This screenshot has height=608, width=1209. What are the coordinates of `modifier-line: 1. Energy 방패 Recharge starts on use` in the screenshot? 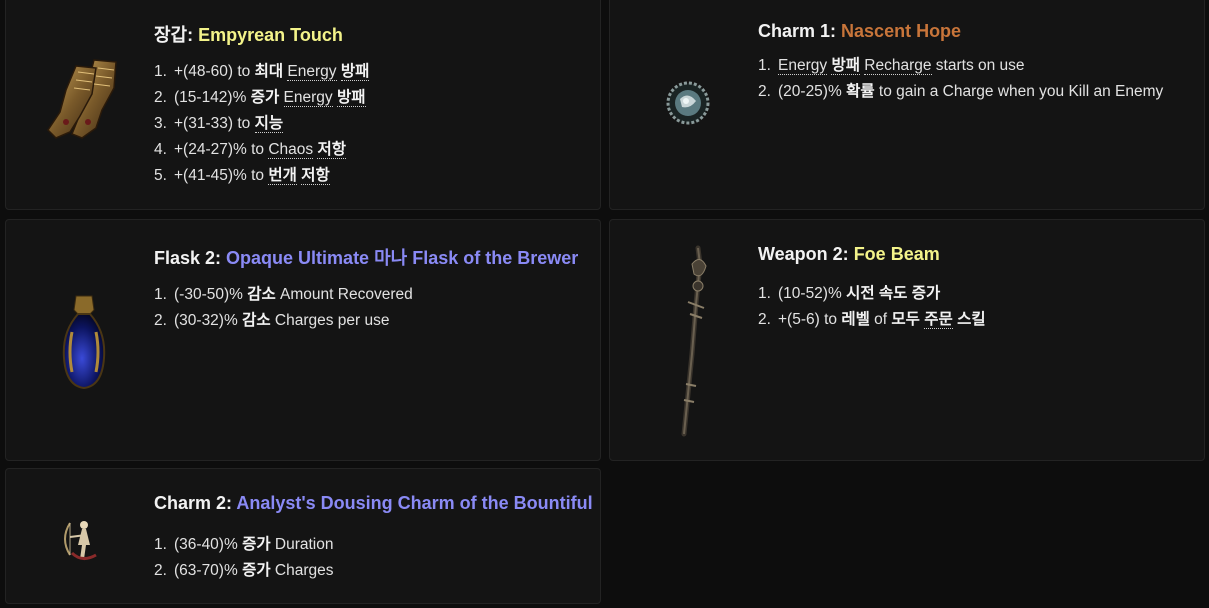 It's located at (960, 66).